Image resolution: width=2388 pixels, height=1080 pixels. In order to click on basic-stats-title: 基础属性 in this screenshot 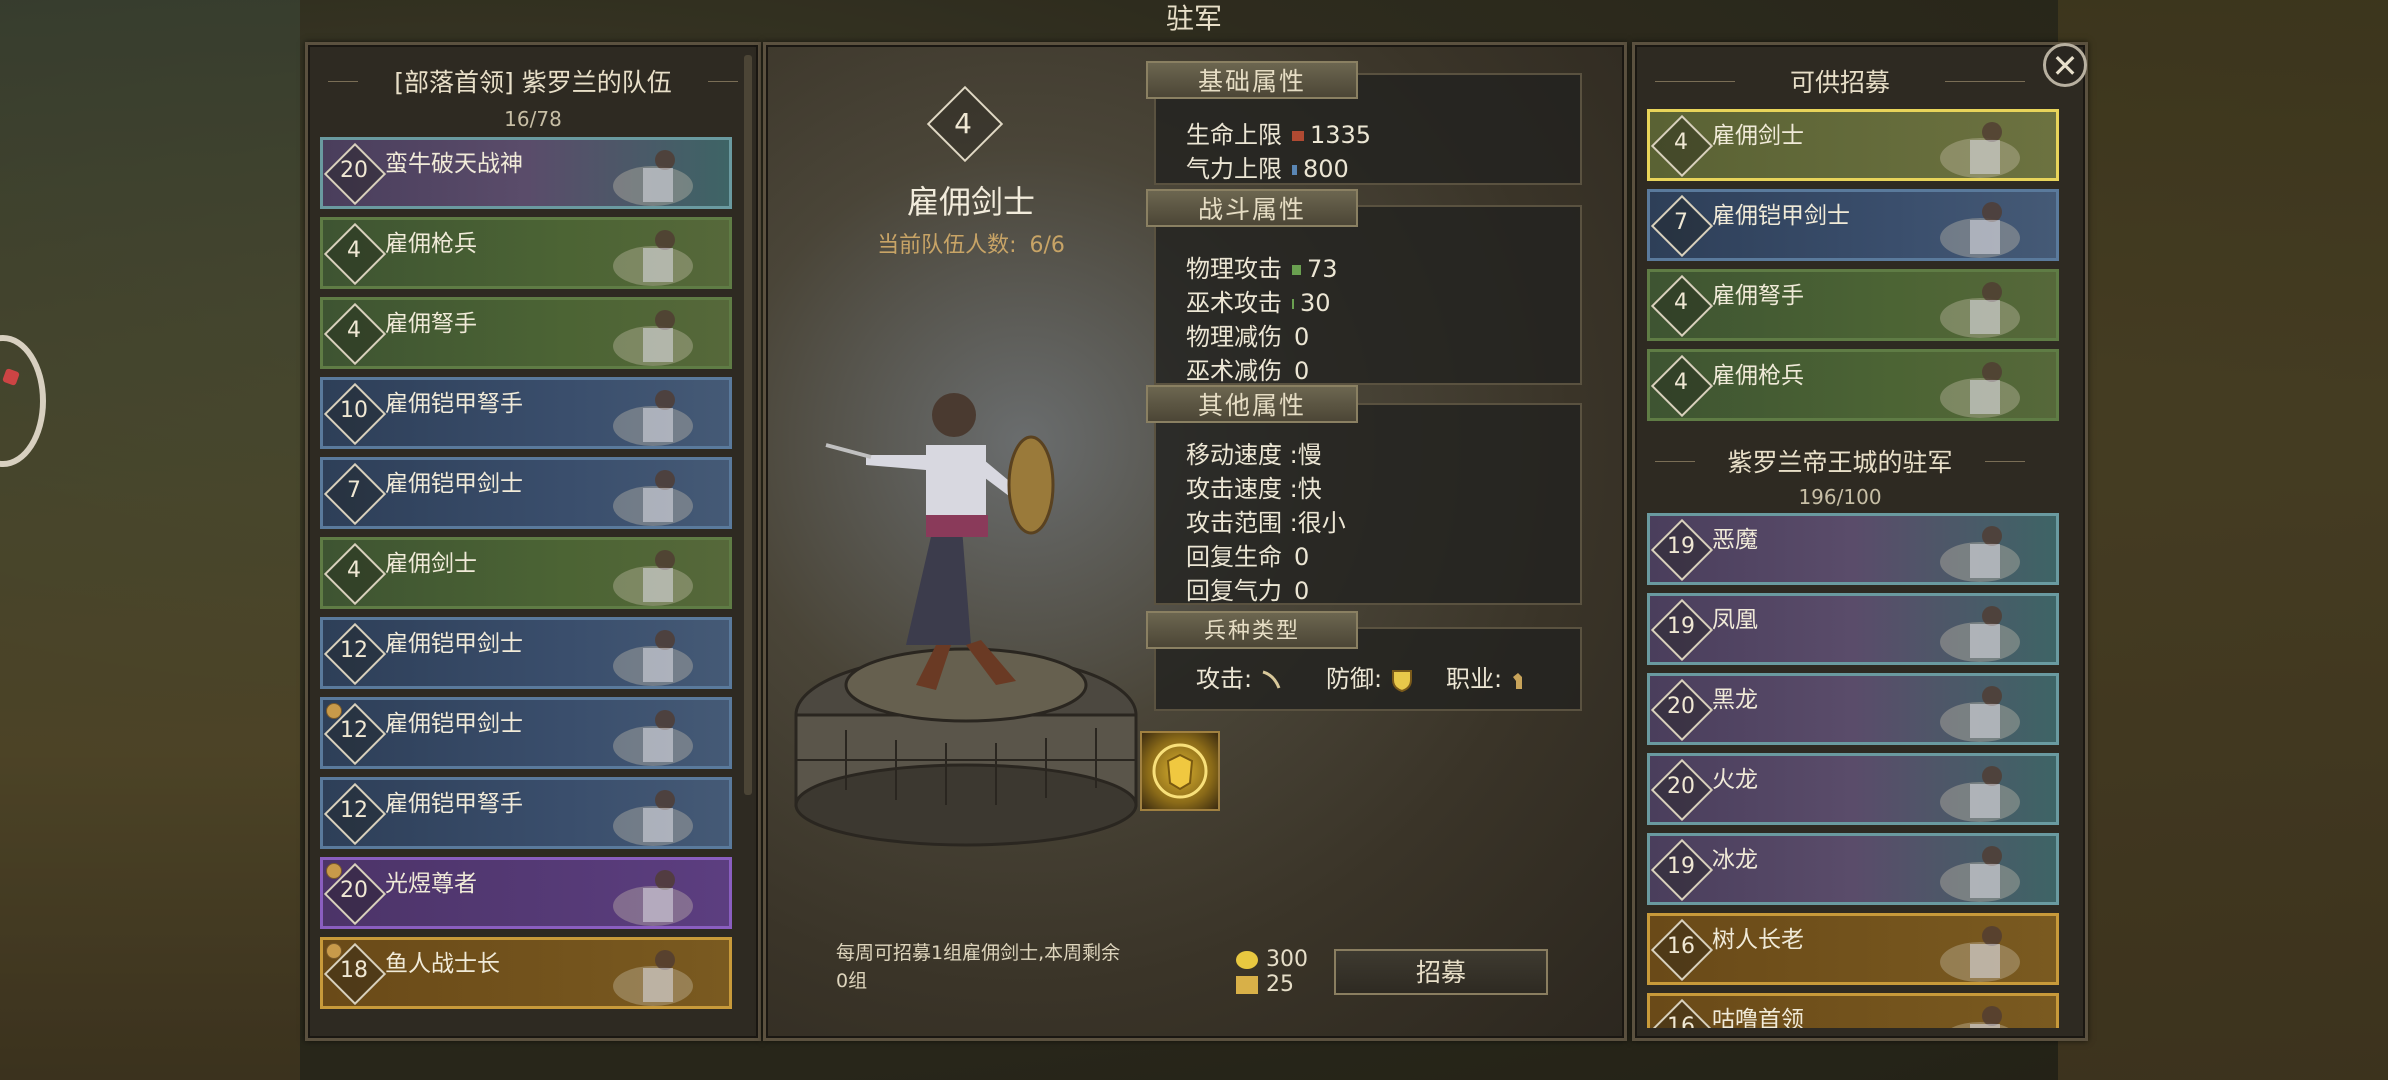, I will do `click(1252, 80)`.